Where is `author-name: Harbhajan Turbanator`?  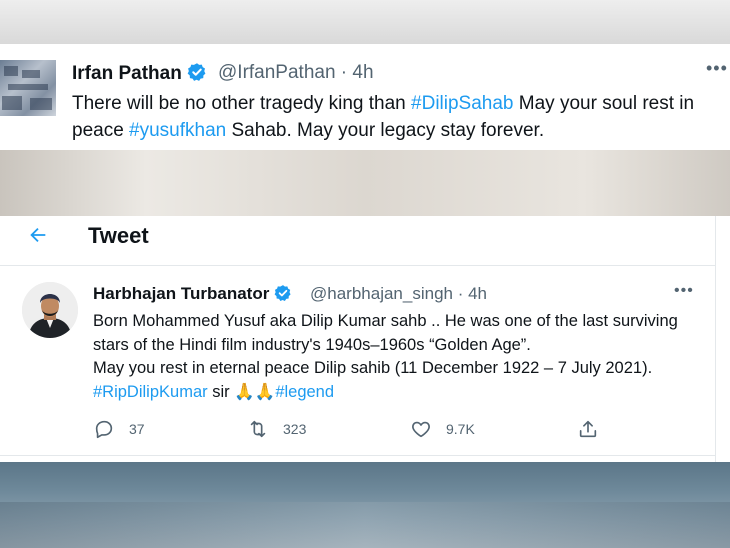
author-name: Harbhajan Turbanator is located at coordinates (192, 294).